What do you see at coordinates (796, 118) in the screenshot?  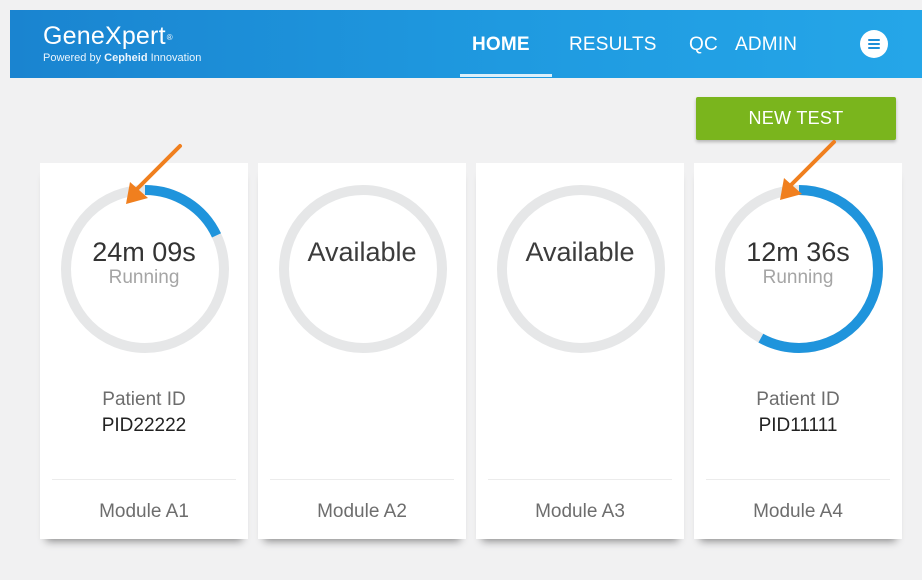 I see `new-test-button: NEW TEST` at bounding box center [796, 118].